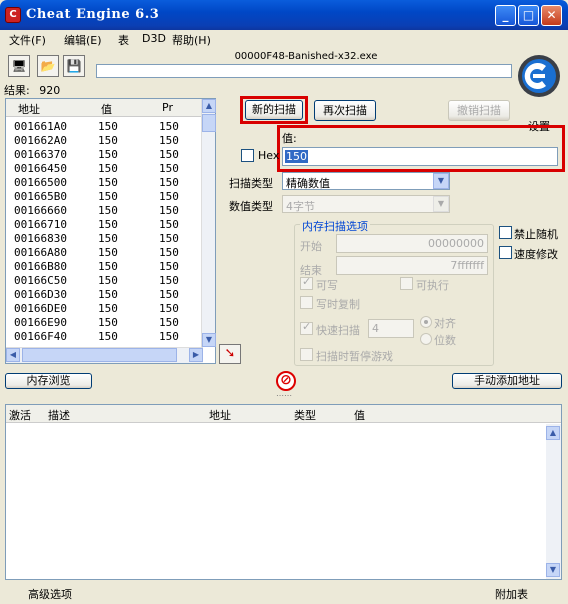 Image resolution: width=568 pixels, height=604 pixels. Describe the element at coordinates (286, 381) in the screenshot. I see `clear-list-icon: ⊘` at that location.